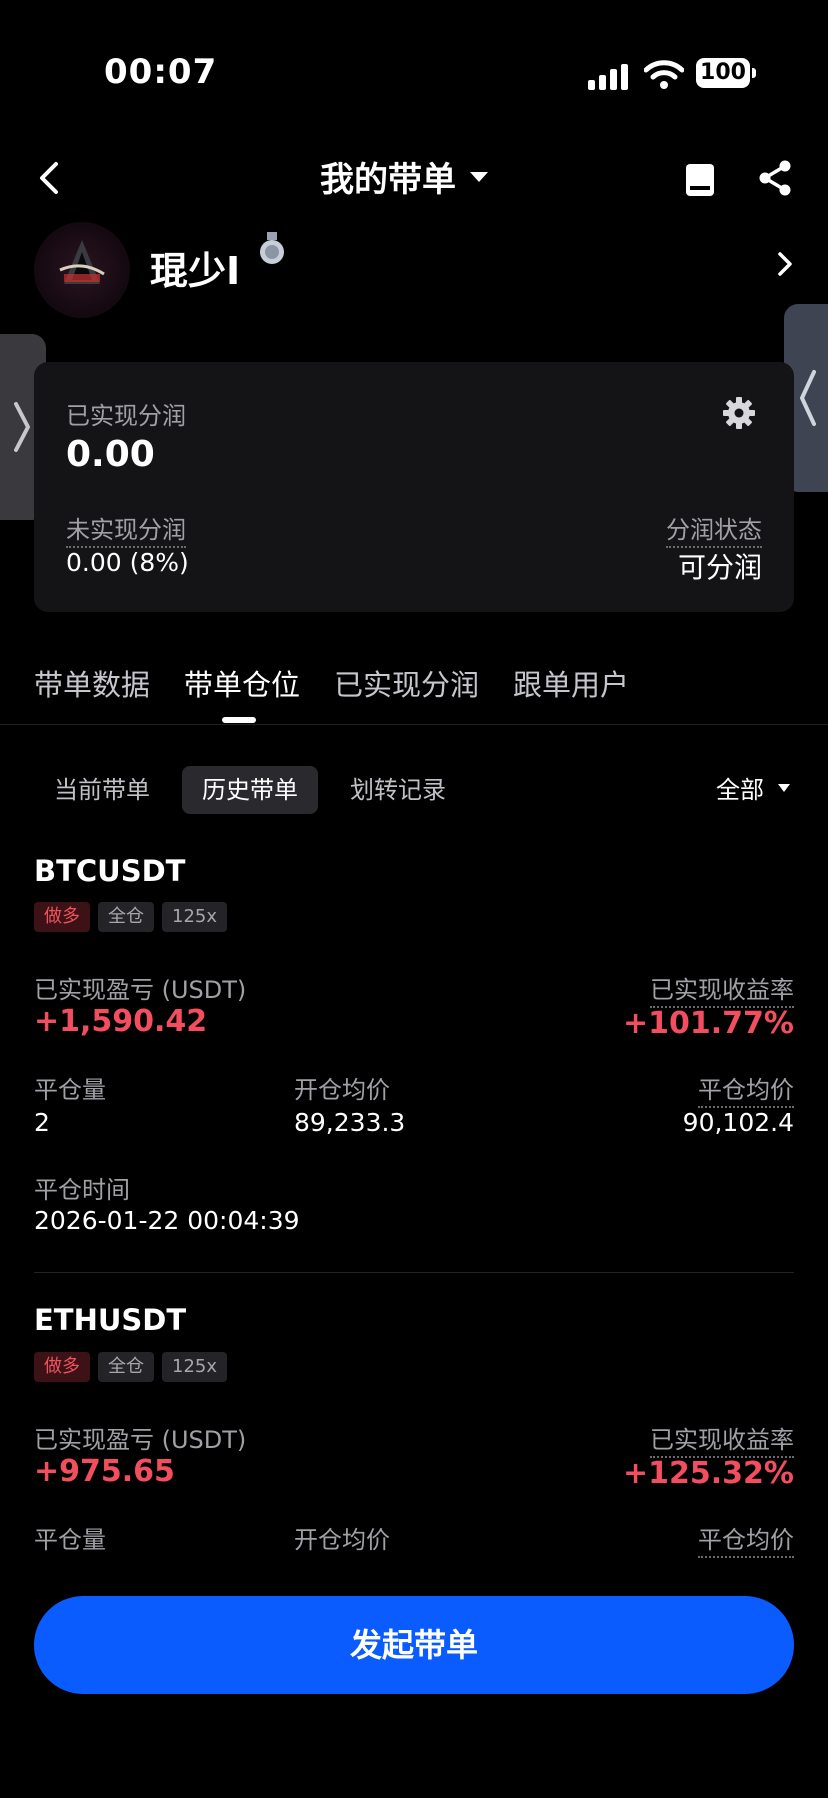 Image resolution: width=828 pixels, height=1798 pixels. What do you see at coordinates (414, 1272) in the screenshot?
I see `position-divider` at bounding box center [414, 1272].